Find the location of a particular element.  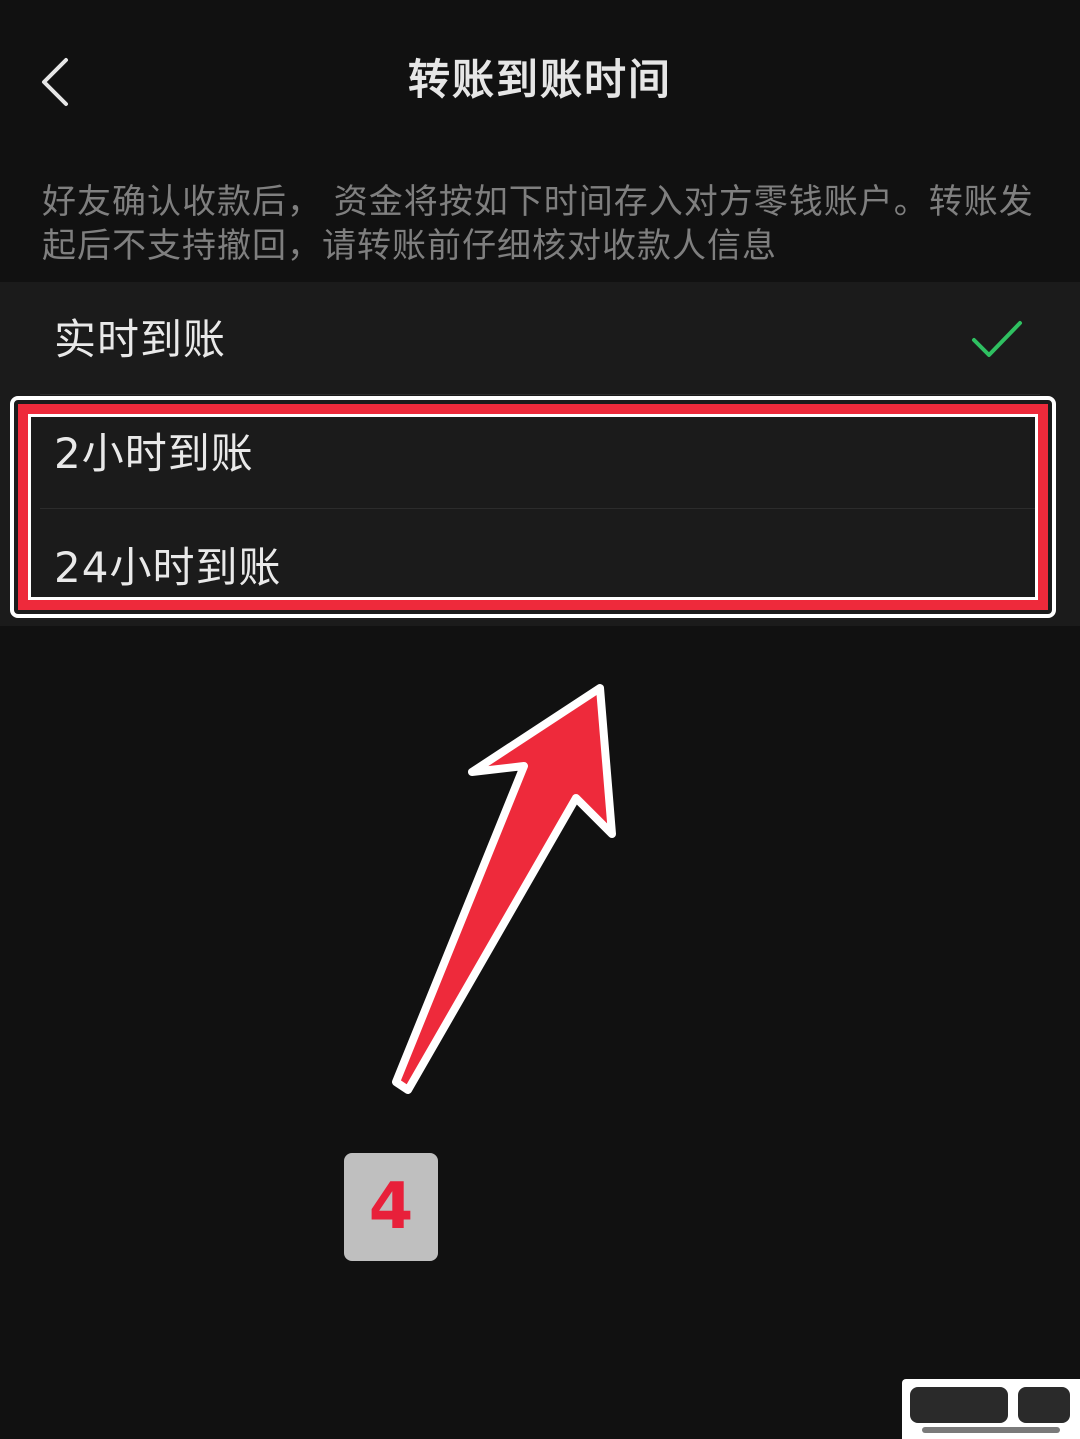

watermark-logo is located at coordinates (991, 1409).